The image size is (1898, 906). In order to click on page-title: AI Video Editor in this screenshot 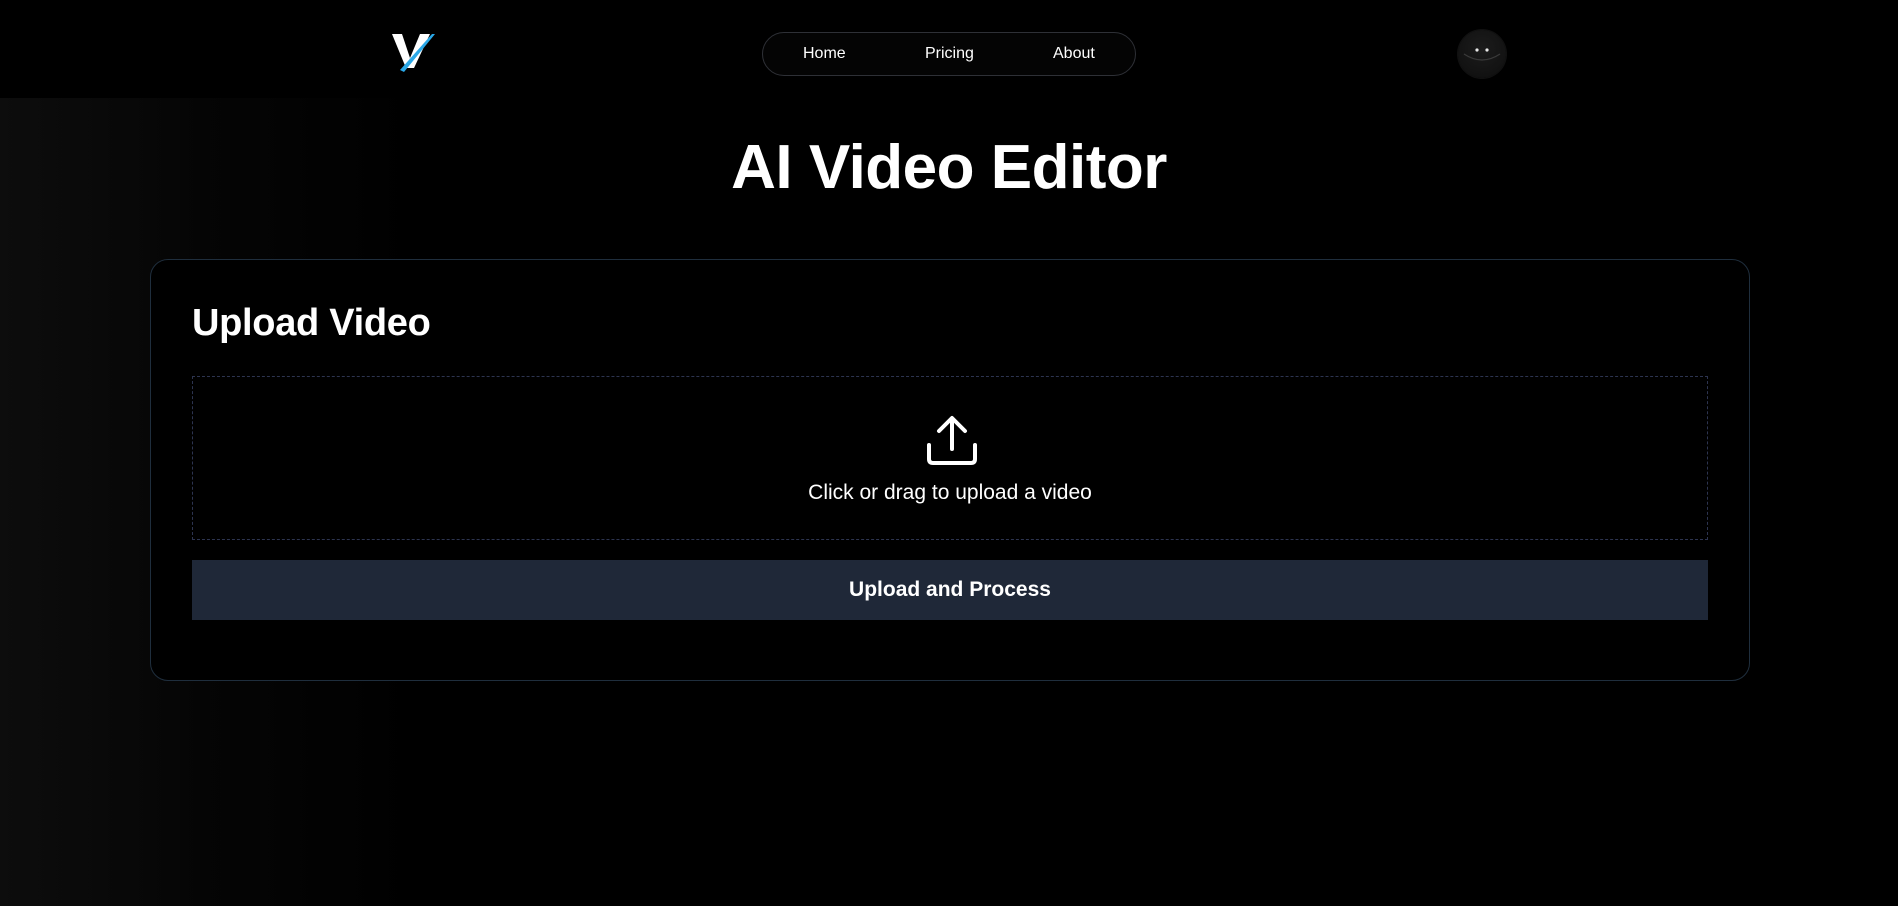, I will do `click(949, 167)`.